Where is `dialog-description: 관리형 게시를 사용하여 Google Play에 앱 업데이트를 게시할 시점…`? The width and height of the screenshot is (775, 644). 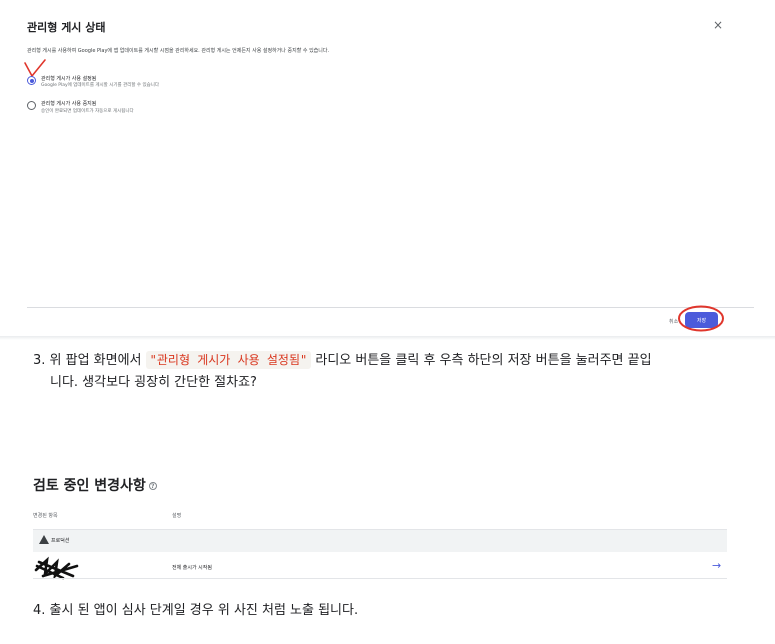 dialog-description: 관리형 게시를 사용하여 Google Play에 앱 업데이트를 게시할 시점… is located at coordinates (178, 51).